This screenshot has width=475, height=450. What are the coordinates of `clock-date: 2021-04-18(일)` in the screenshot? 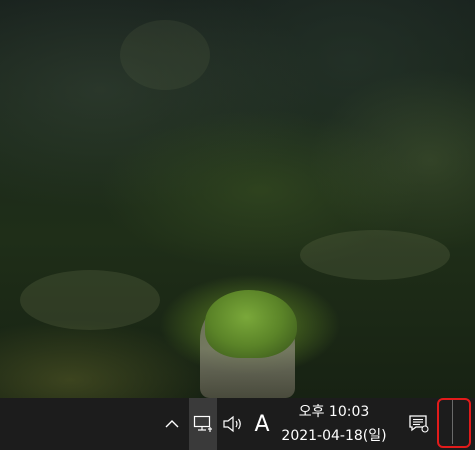 It's located at (334, 436).